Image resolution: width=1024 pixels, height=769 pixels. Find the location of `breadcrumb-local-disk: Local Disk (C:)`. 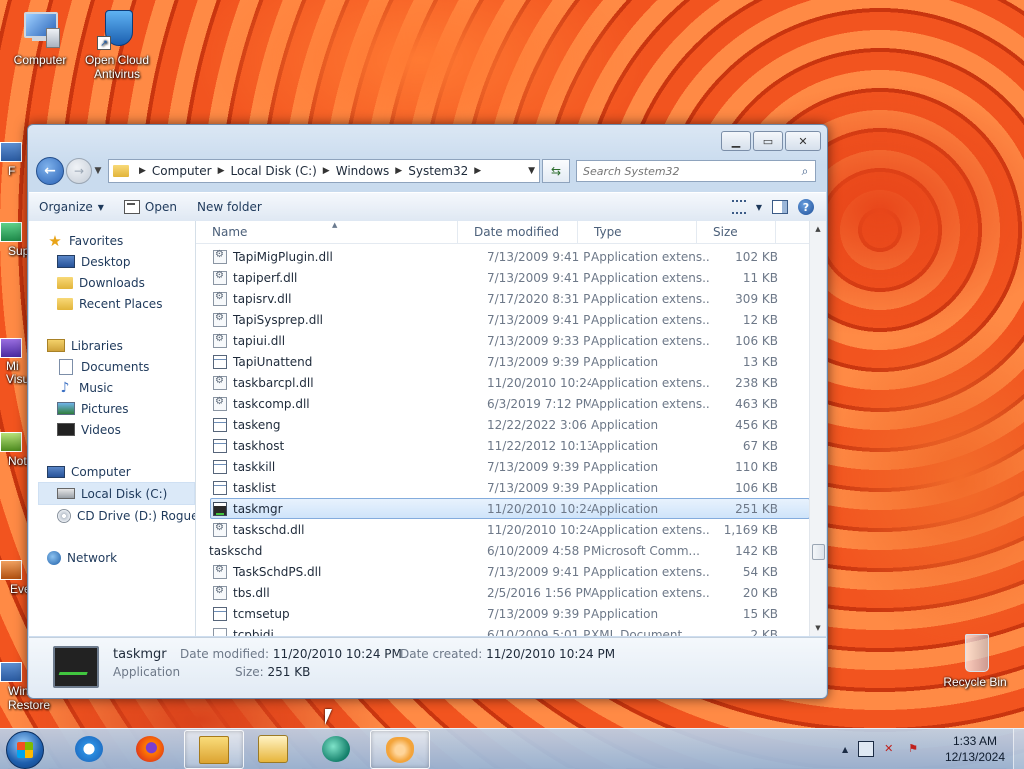

breadcrumb-local-disk: Local Disk (C:) is located at coordinates (274, 171).